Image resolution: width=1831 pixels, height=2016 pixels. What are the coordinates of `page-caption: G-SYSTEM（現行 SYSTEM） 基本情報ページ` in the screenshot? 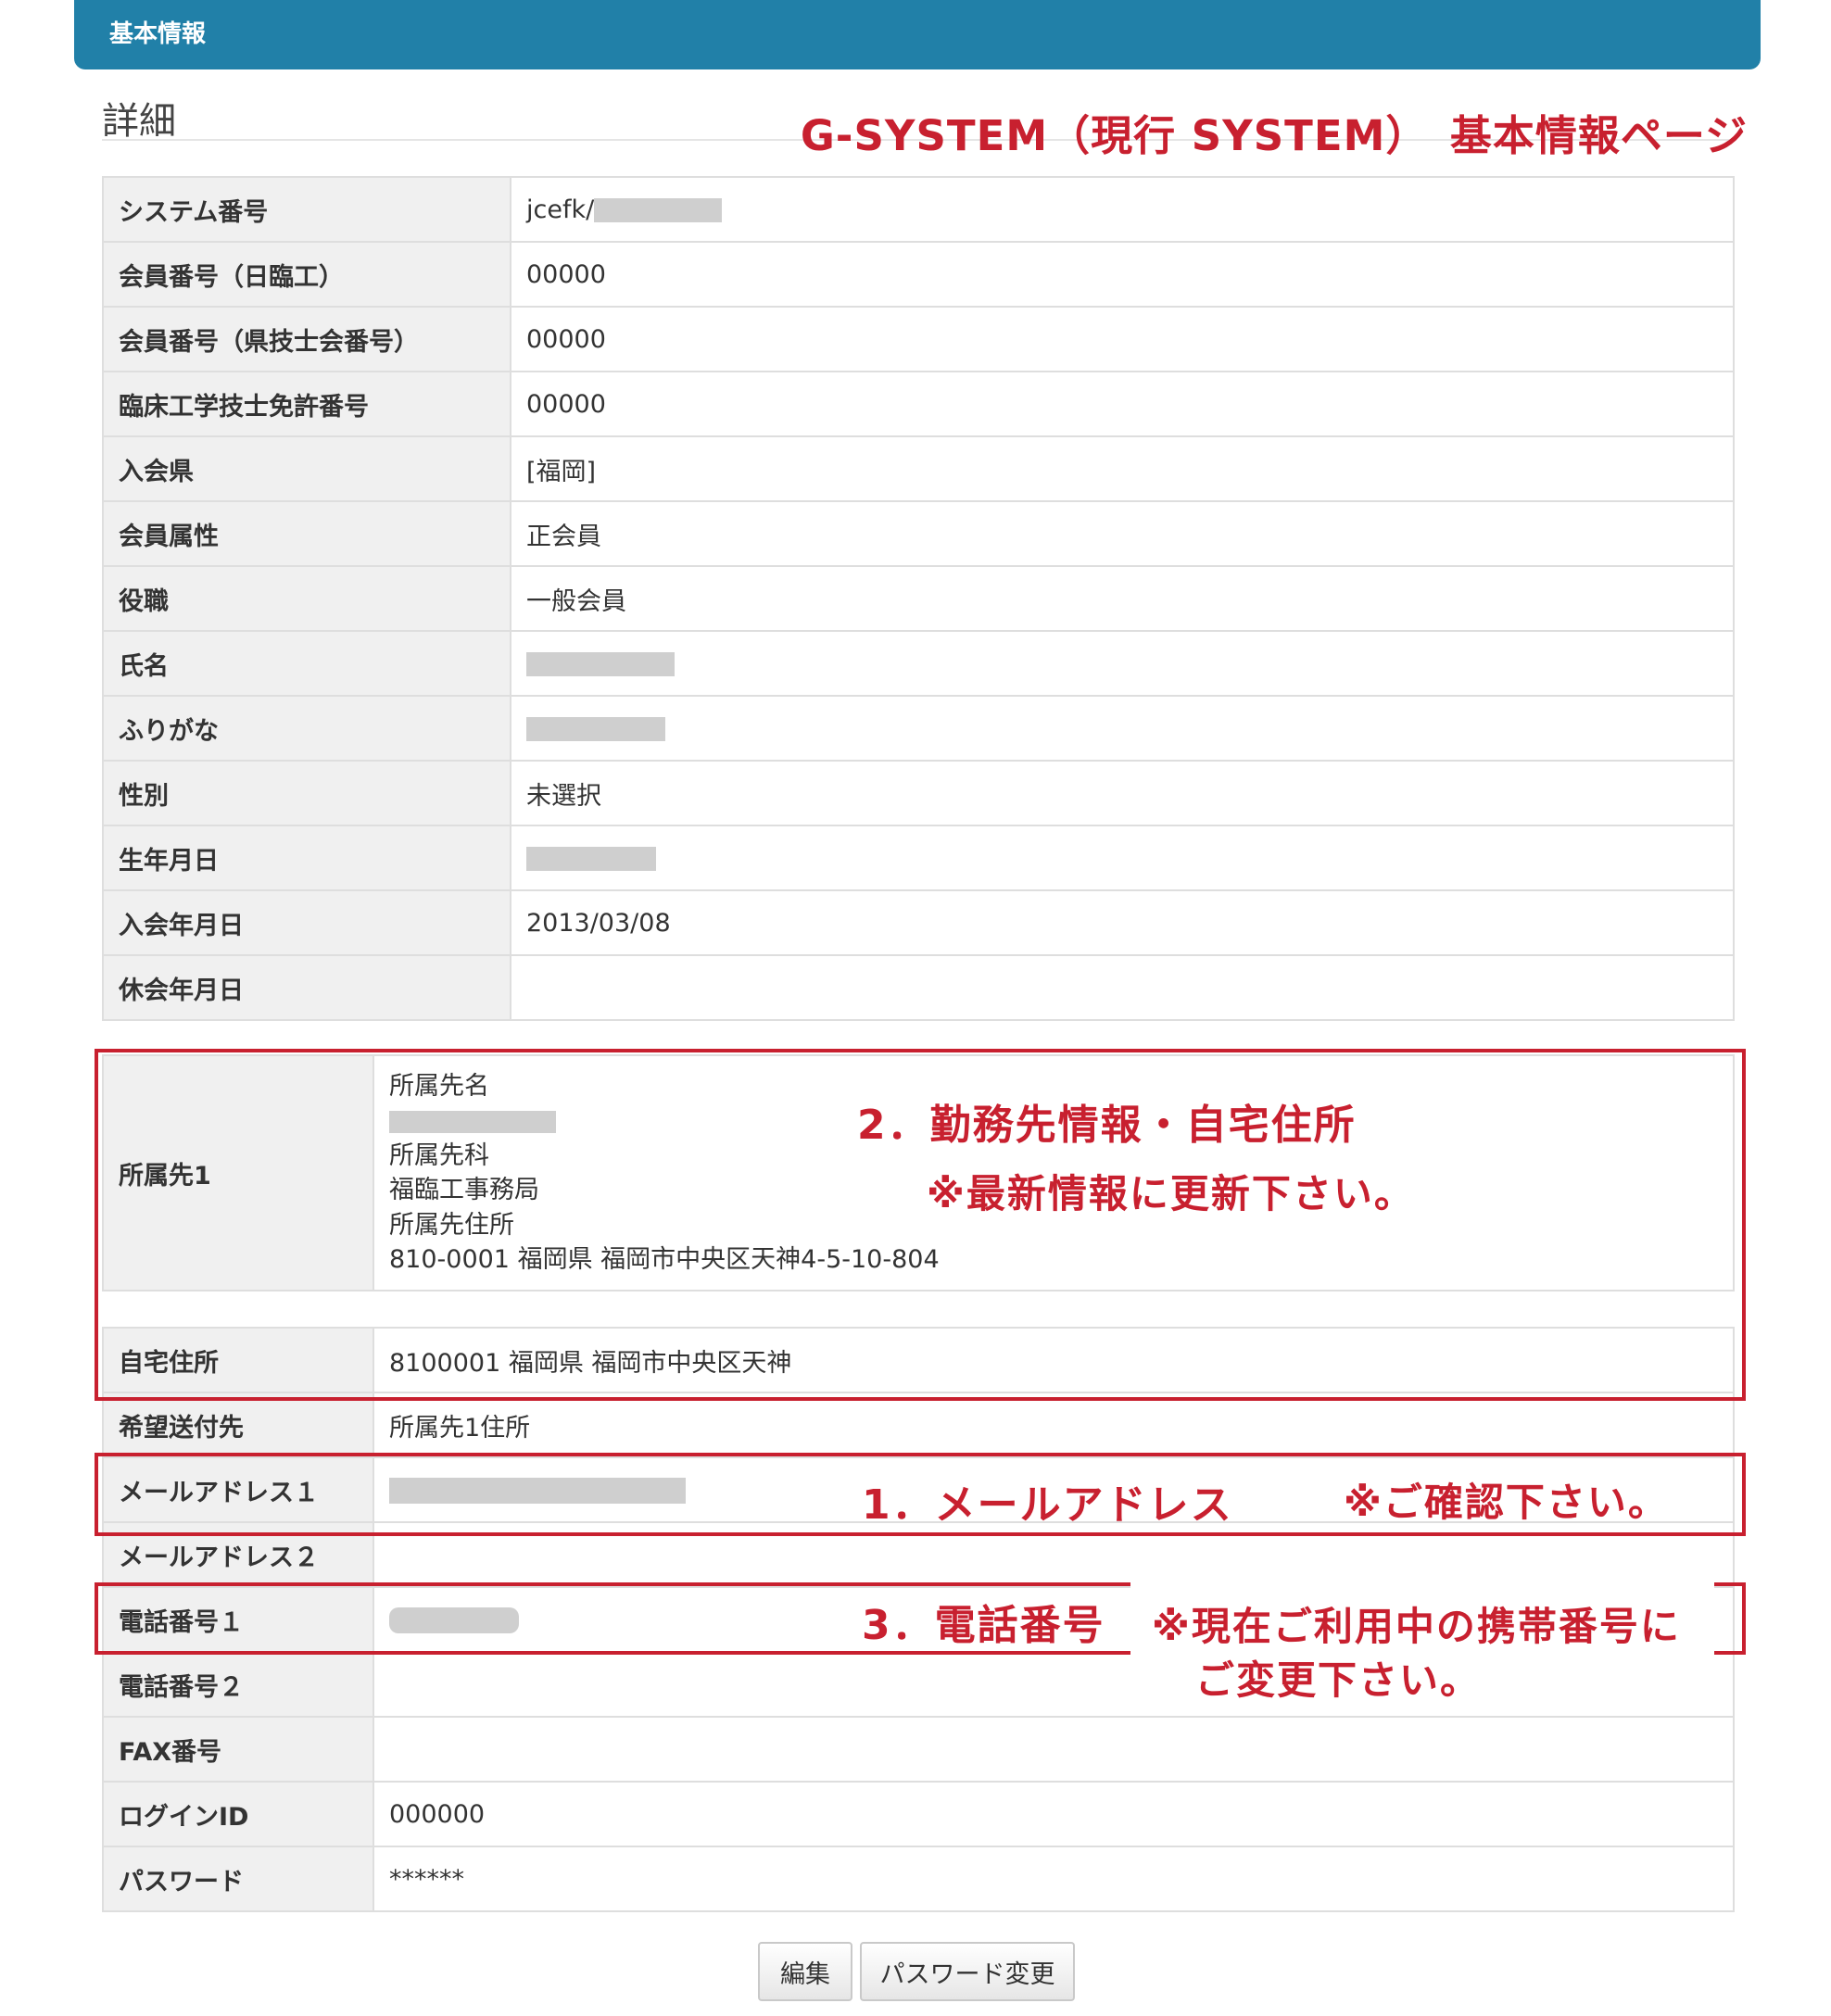 It's located at (1274, 135).